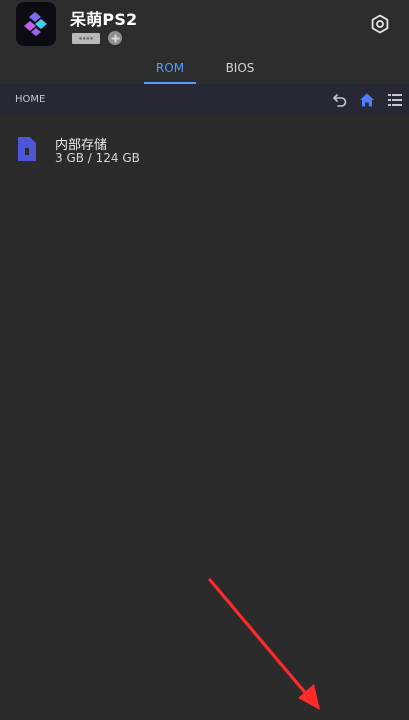 This screenshot has height=720, width=409. Describe the element at coordinates (30, 99) in the screenshot. I see `current-path-label: HOME` at that location.